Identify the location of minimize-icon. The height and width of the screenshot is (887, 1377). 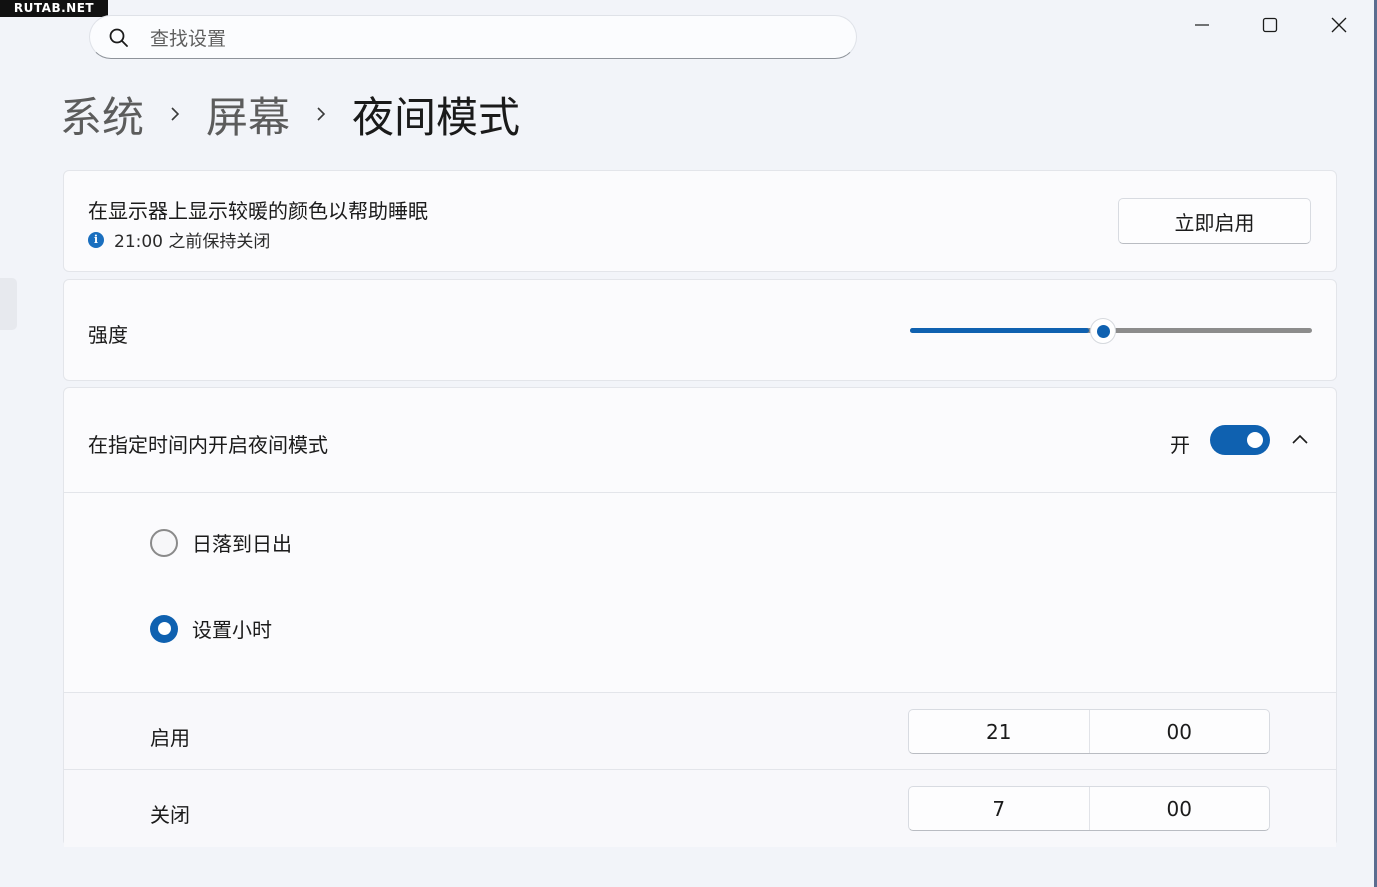
(1202, 25).